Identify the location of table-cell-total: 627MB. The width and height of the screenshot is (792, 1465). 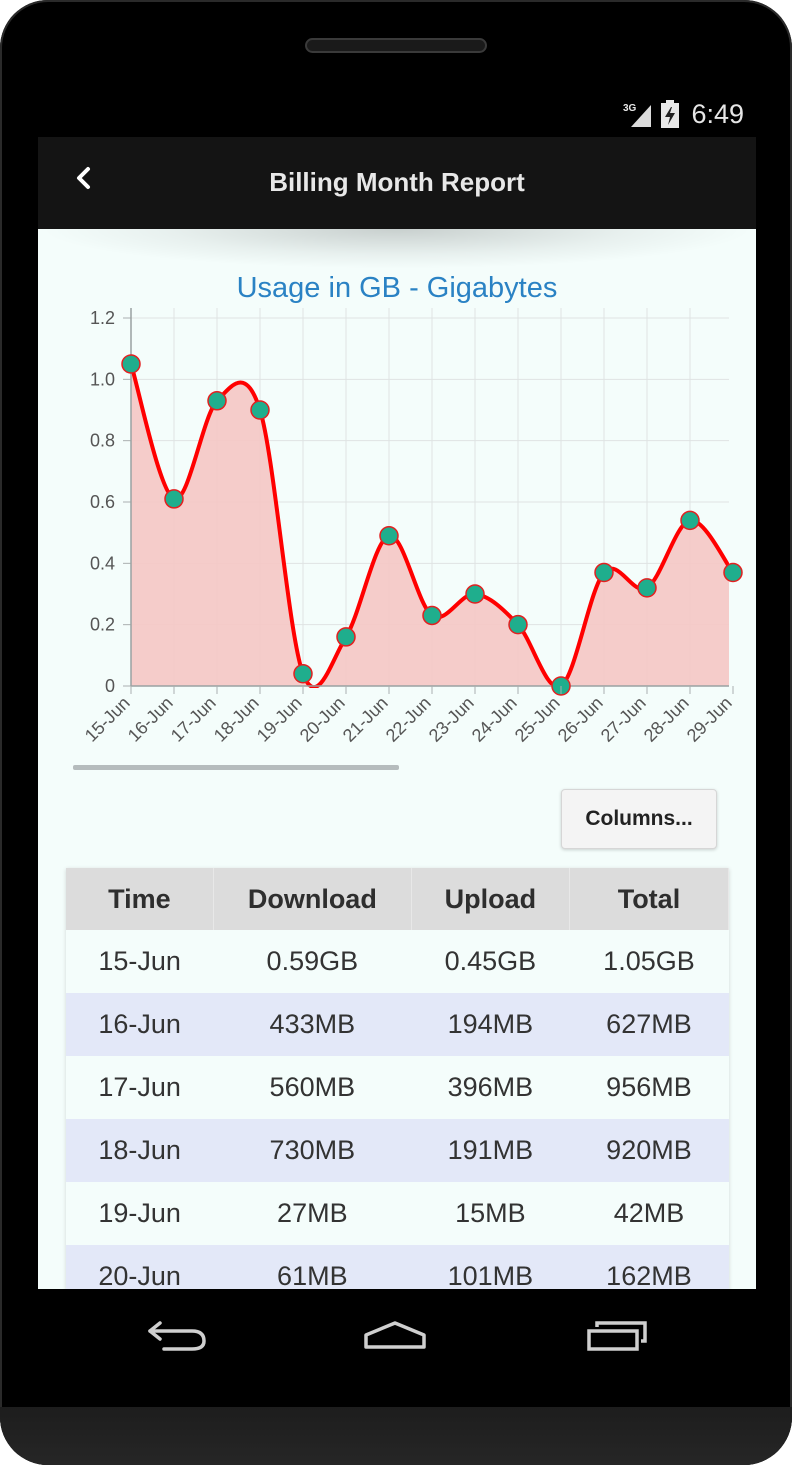
(649, 1024).